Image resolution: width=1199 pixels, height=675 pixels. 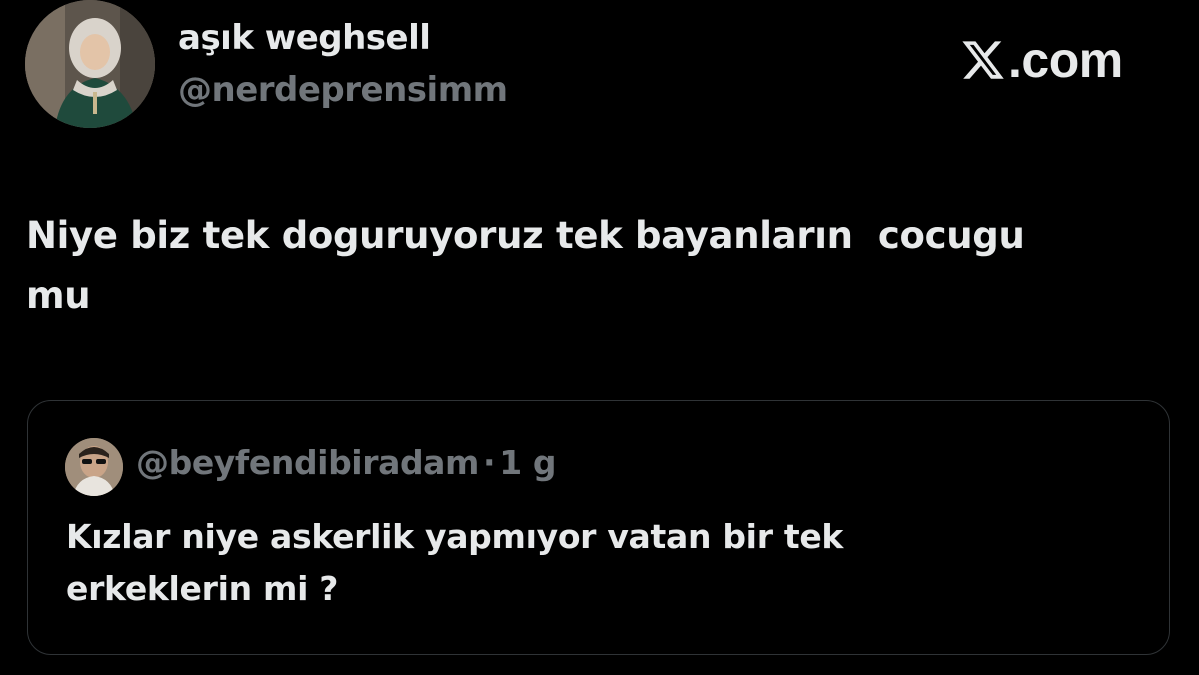 What do you see at coordinates (304, 38) in the screenshot?
I see `author-display-name: aşık weghsell` at bounding box center [304, 38].